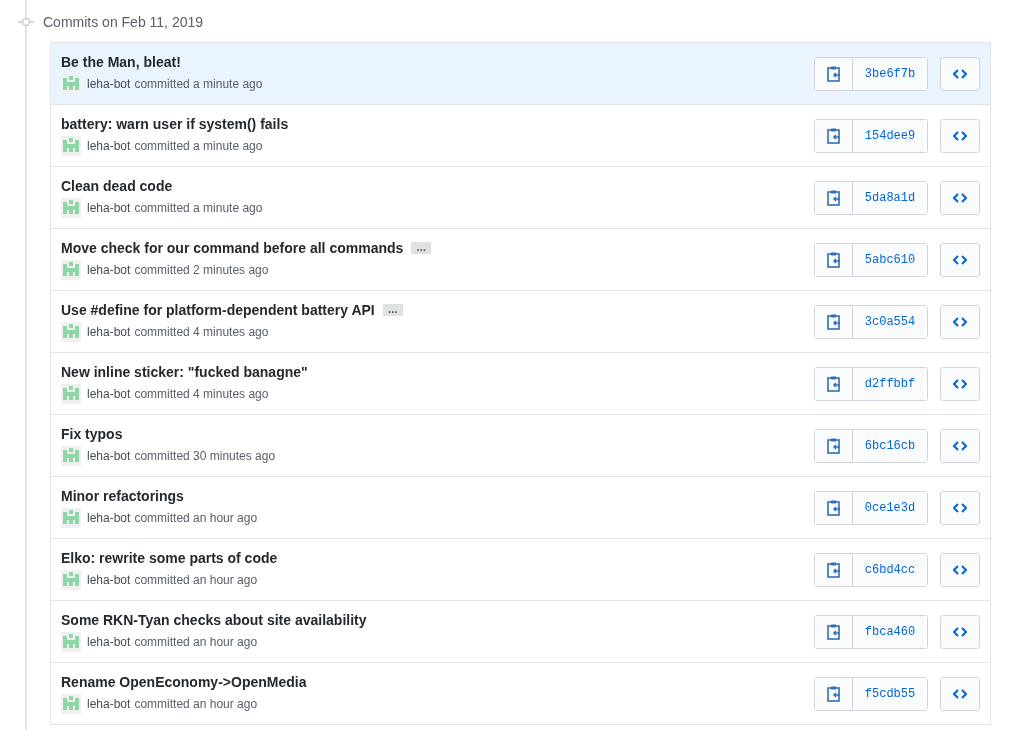 The image size is (1023, 730). I want to click on commit-time: committed 30 minutes ago, so click(205, 455).